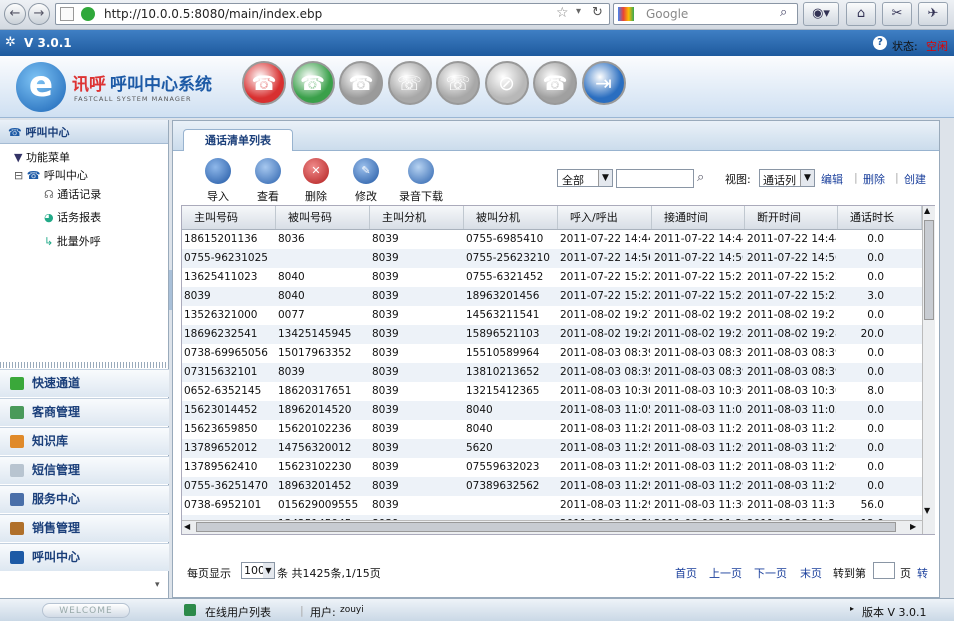 This screenshot has width=954, height=621. I want to click on delete-link: 删除, so click(874, 179).